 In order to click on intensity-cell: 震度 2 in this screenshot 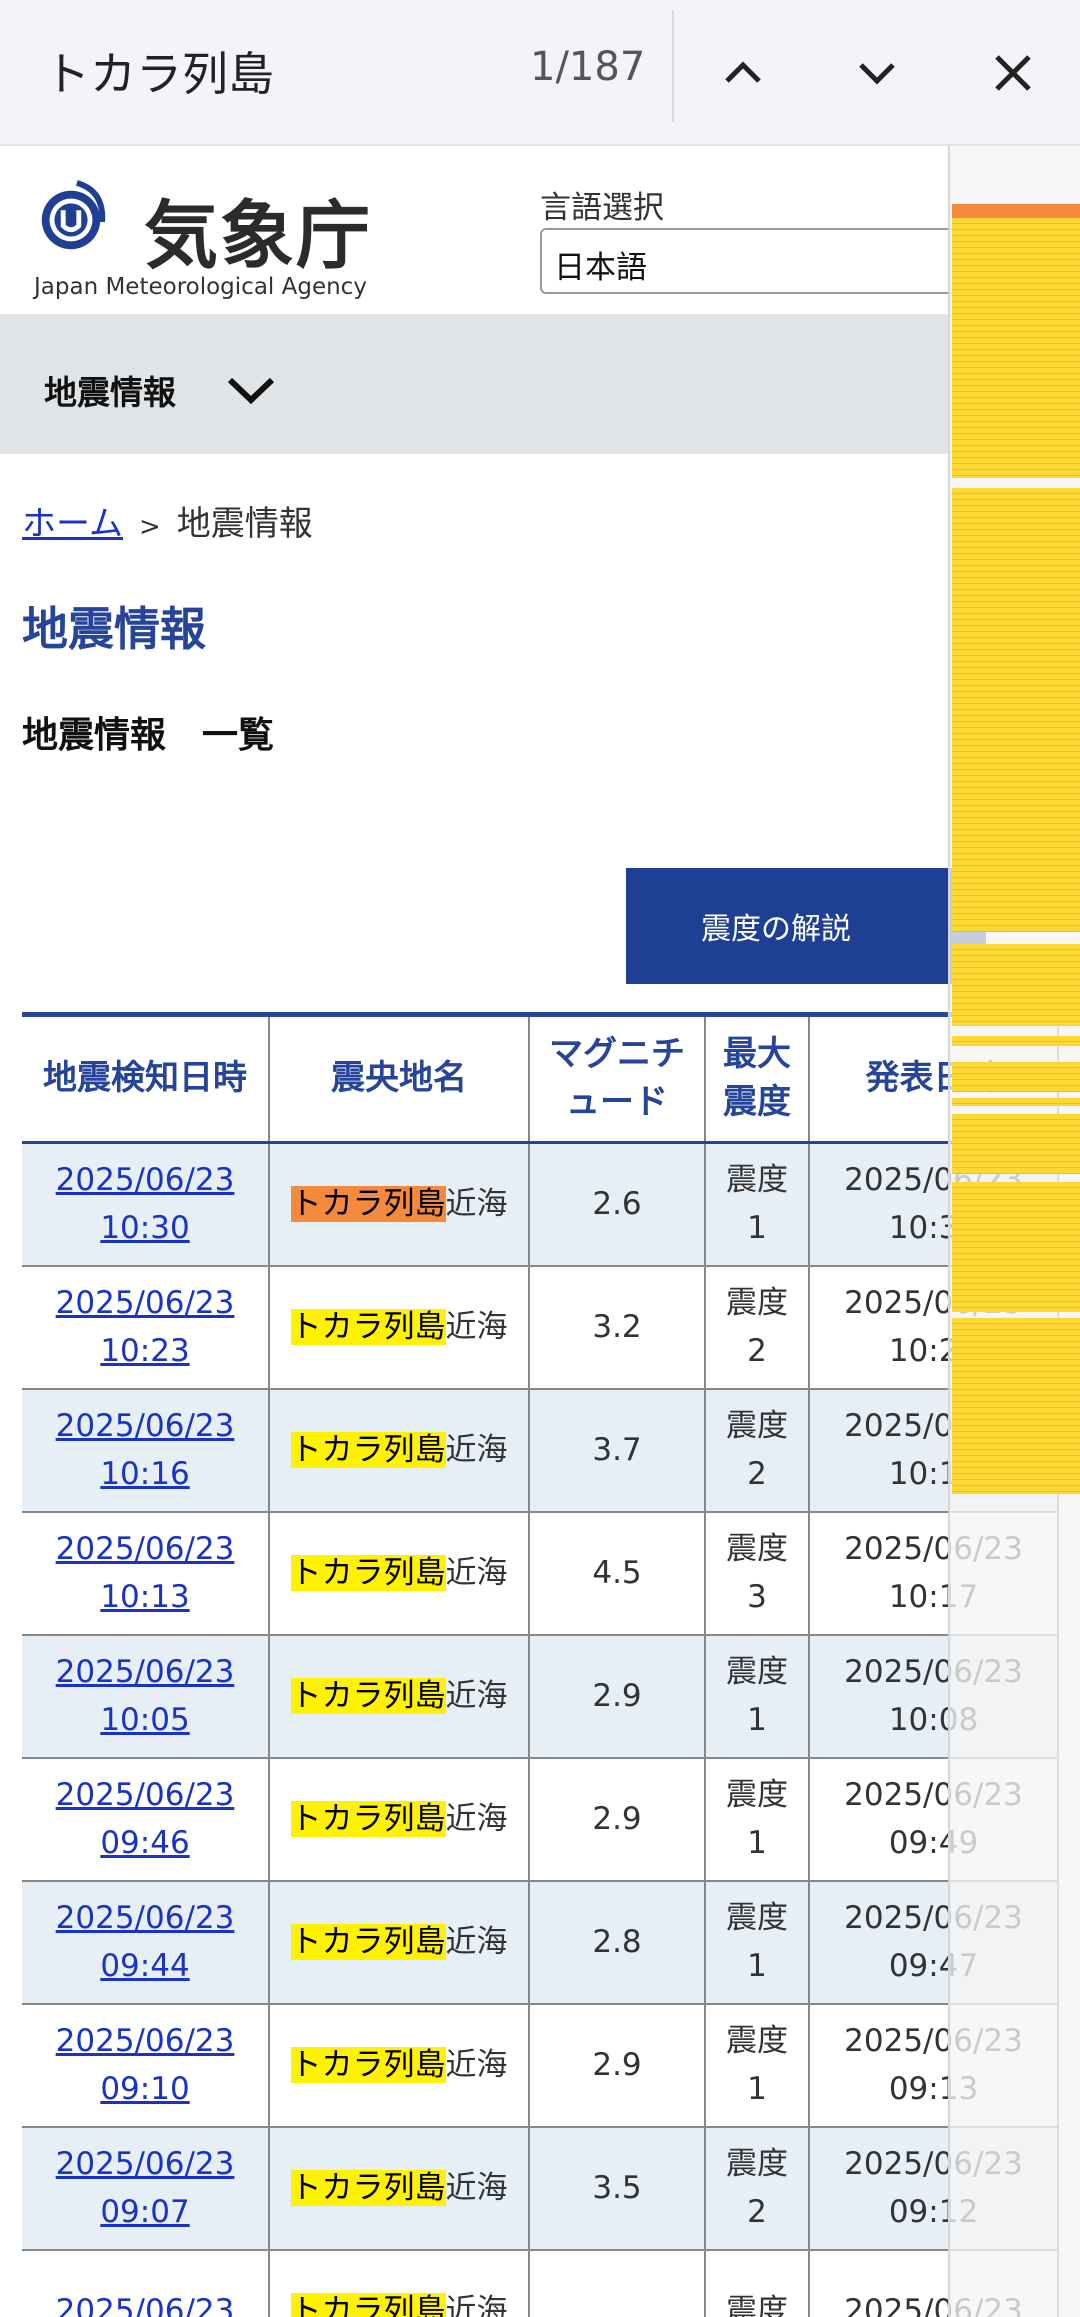, I will do `click(757, 2188)`.